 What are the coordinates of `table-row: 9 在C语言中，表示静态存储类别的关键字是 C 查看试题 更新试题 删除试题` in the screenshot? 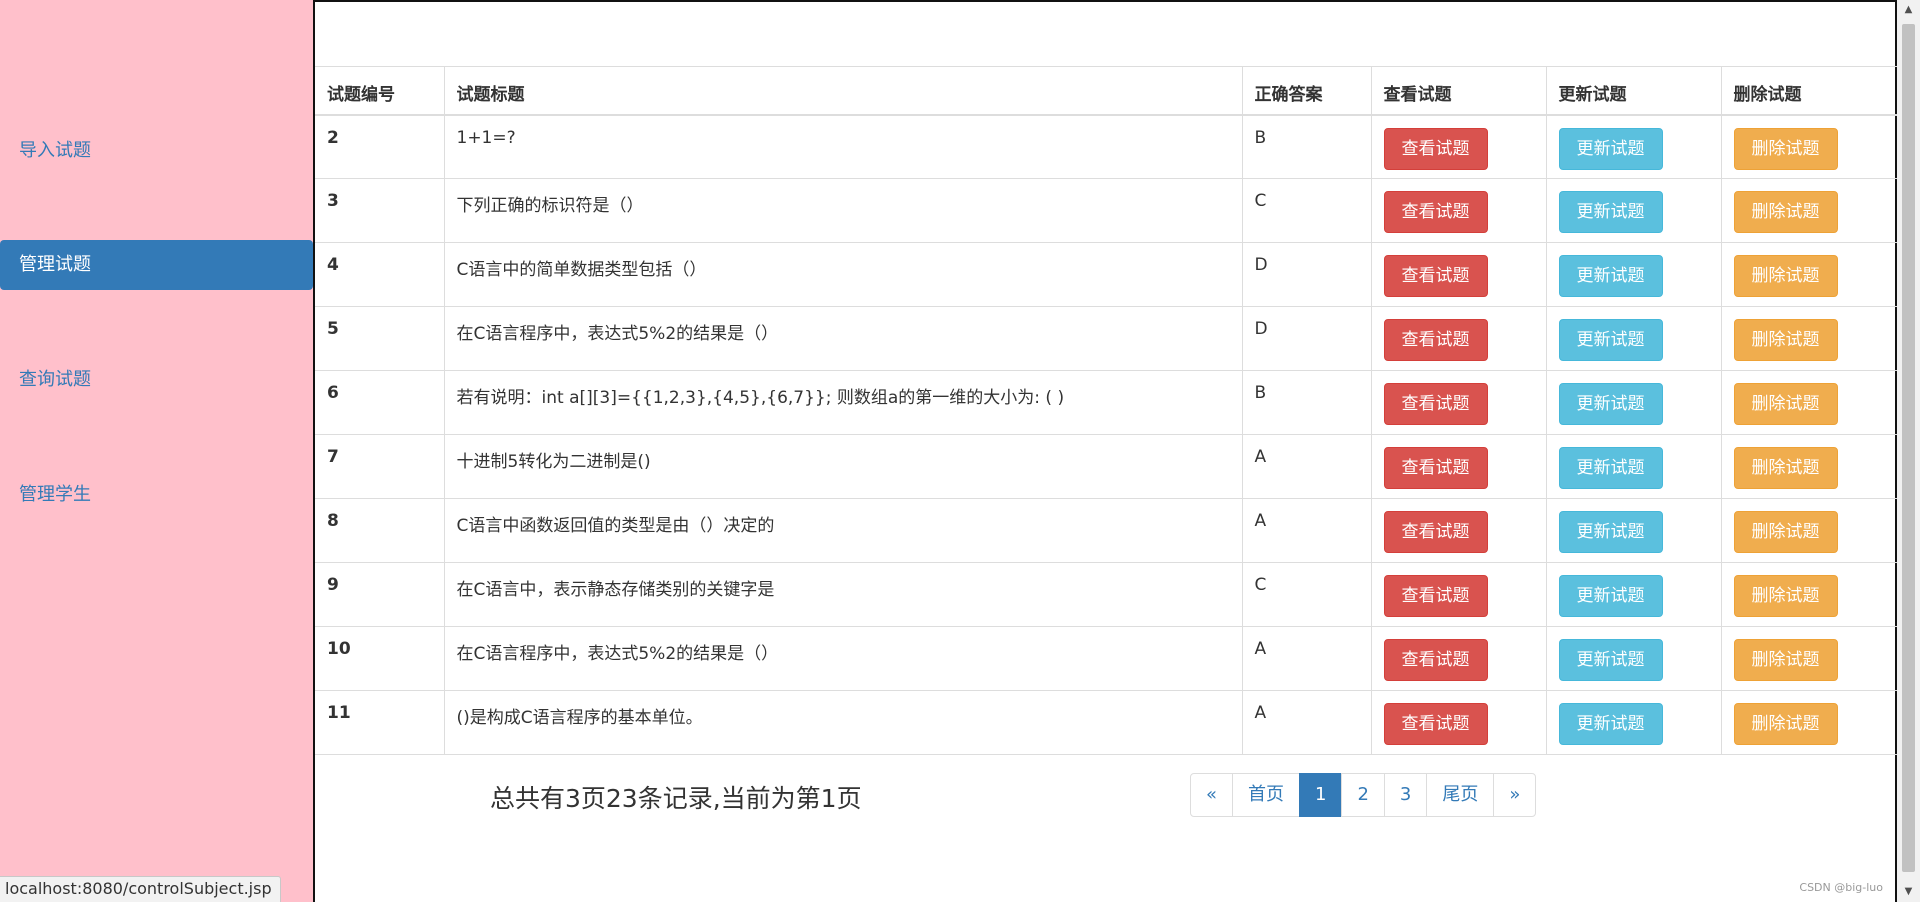 It's located at (1106, 594).